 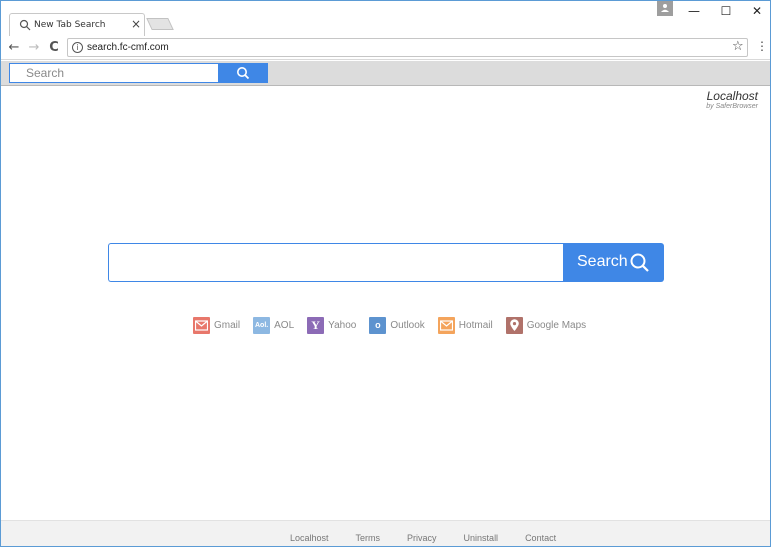 I want to click on footer-link-terms: Terms, so click(x=368, y=538).